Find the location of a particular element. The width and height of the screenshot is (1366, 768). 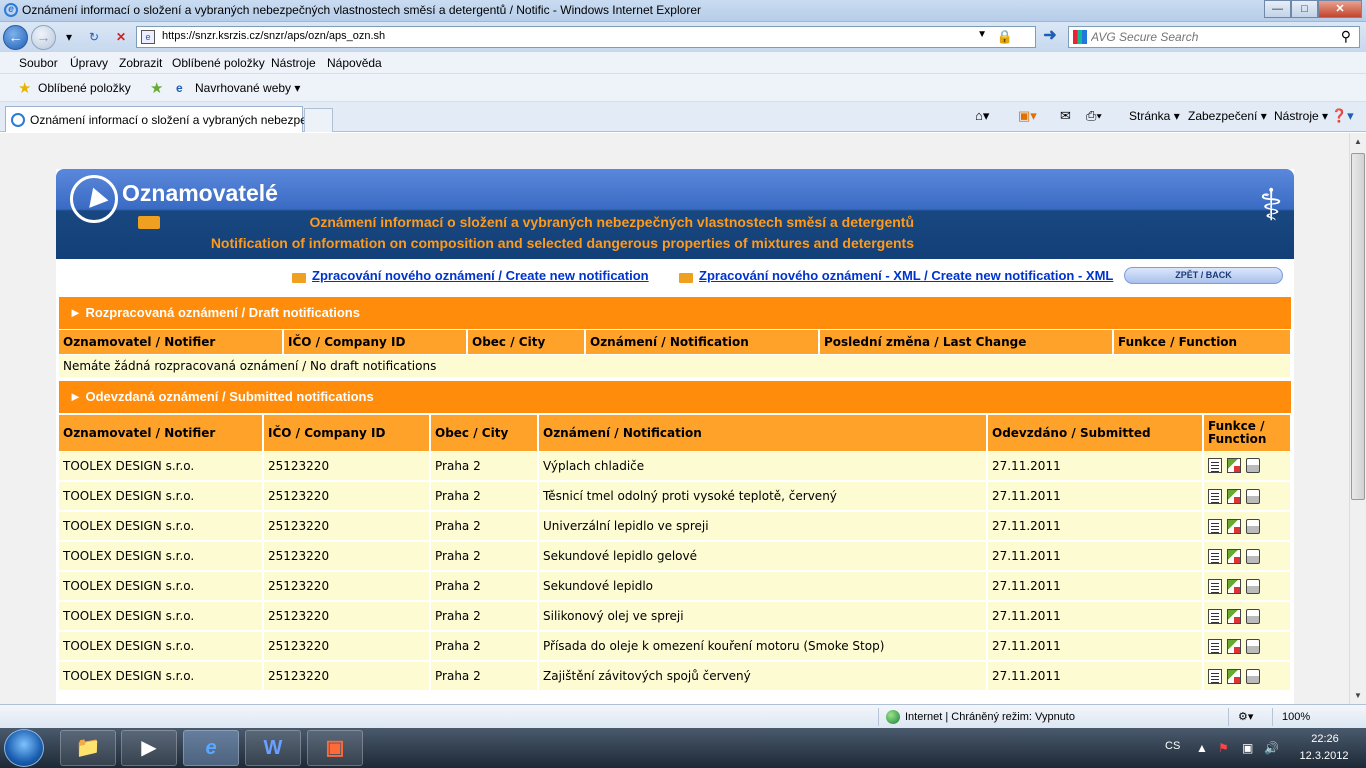

menu-view: Zobrazit is located at coordinates (140, 63).